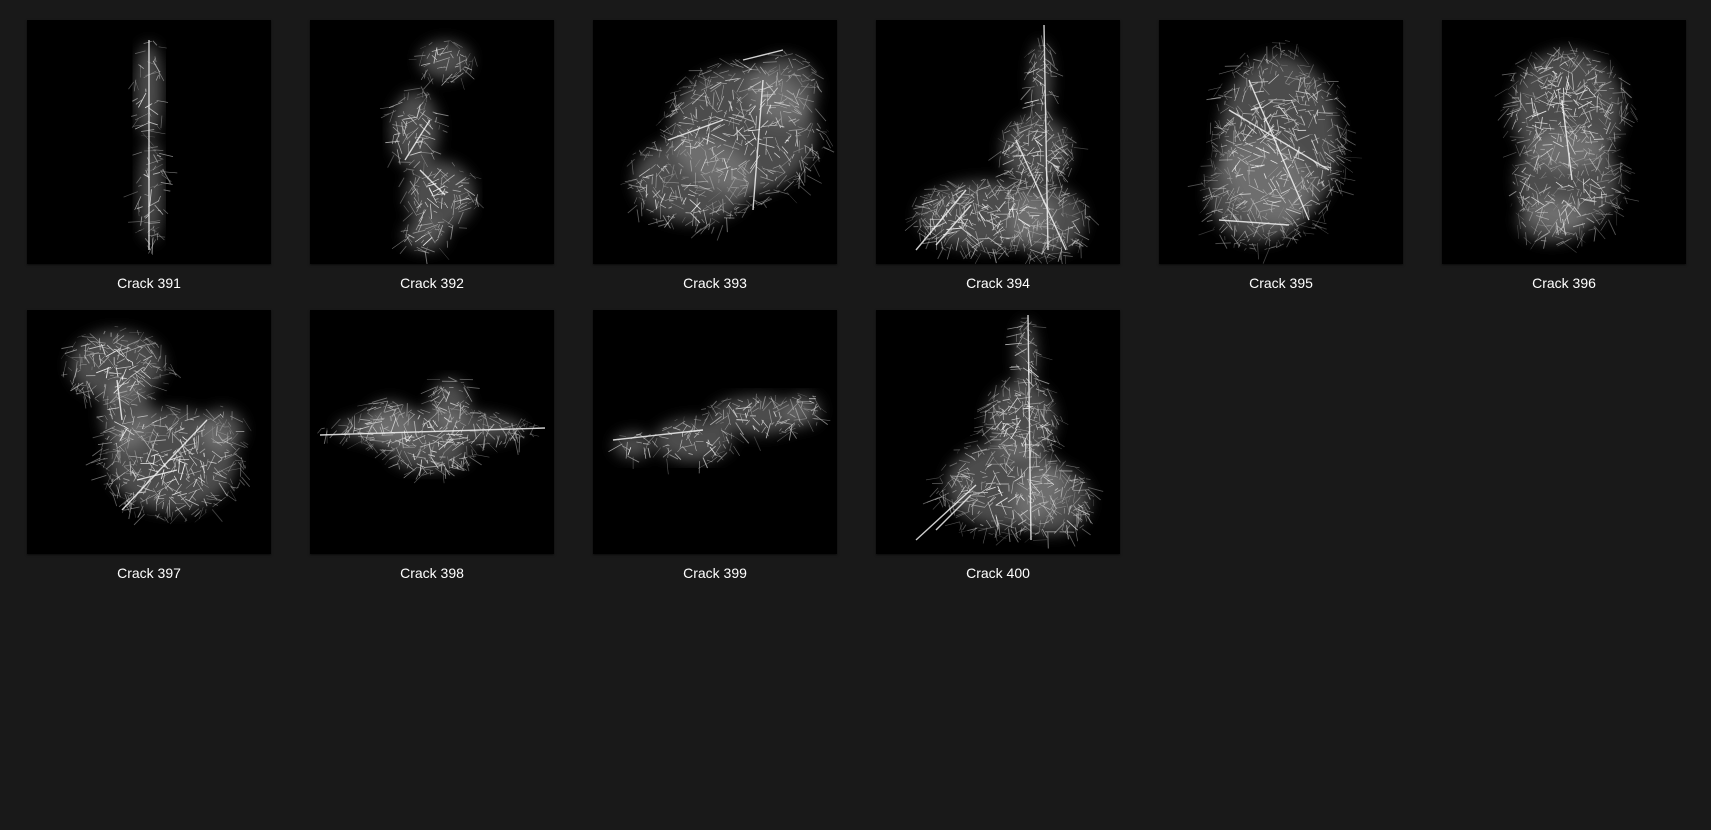 The height and width of the screenshot is (830, 1711). I want to click on file-name-label: Crack 397, so click(149, 573).